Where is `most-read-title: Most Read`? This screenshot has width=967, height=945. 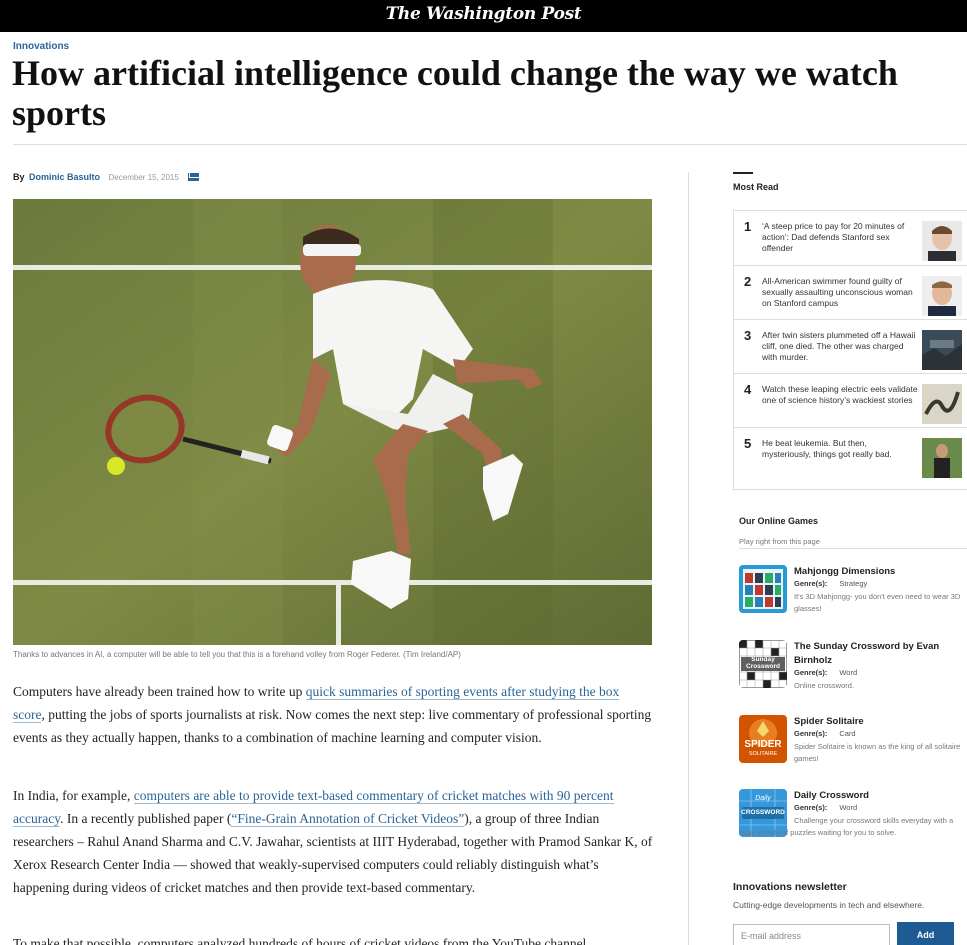
most-read-title: Most Read is located at coordinates (756, 187).